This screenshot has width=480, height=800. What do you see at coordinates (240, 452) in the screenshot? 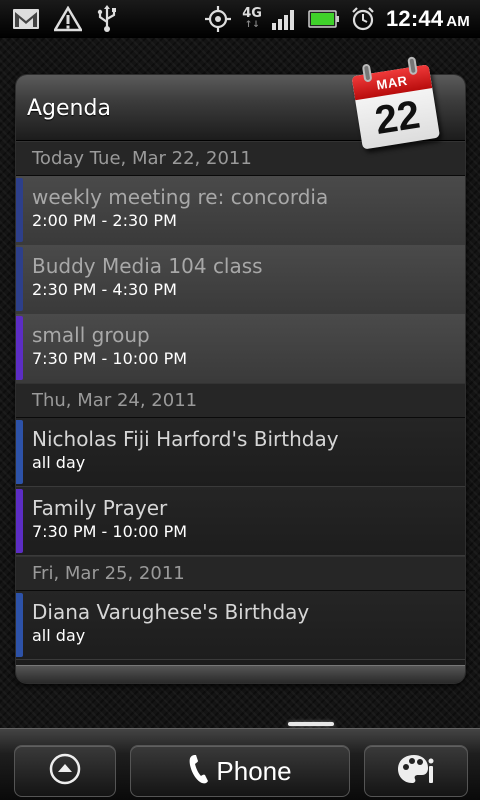
I see `event-item: Nicholas Fiji Harford's Birthday all day` at bounding box center [240, 452].